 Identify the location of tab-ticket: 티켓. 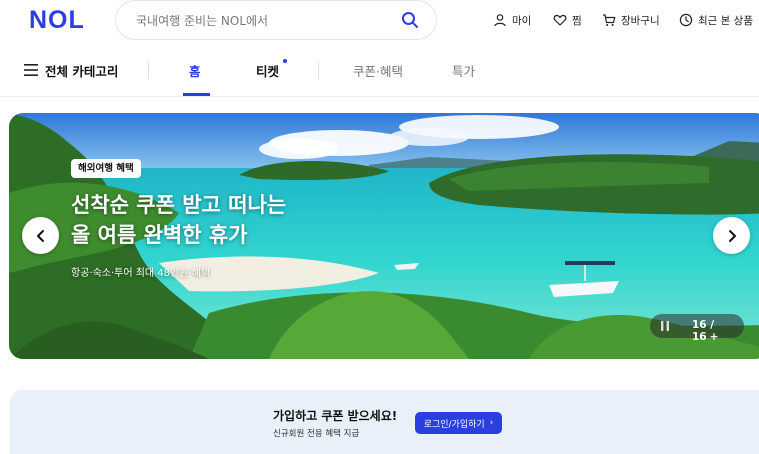
(267, 70).